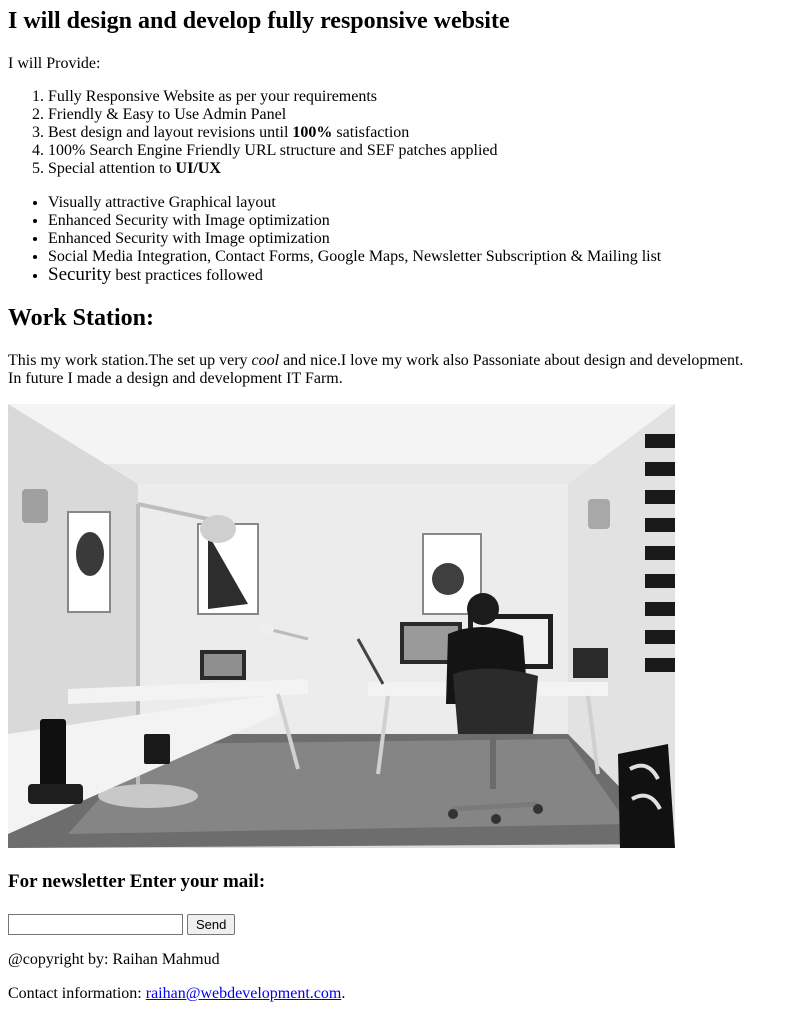  Describe the element at coordinates (54, 63) in the screenshot. I see `intro-text: I will Provide:` at that location.